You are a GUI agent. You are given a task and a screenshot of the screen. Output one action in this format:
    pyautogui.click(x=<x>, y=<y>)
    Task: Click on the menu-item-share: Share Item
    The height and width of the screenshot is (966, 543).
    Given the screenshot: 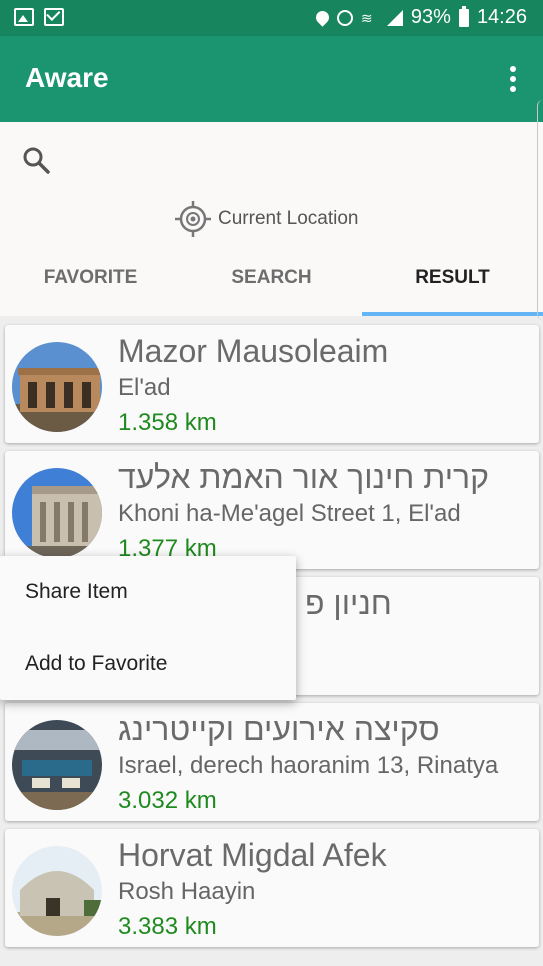 What is the action you would take?
    pyautogui.click(x=148, y=592)
    